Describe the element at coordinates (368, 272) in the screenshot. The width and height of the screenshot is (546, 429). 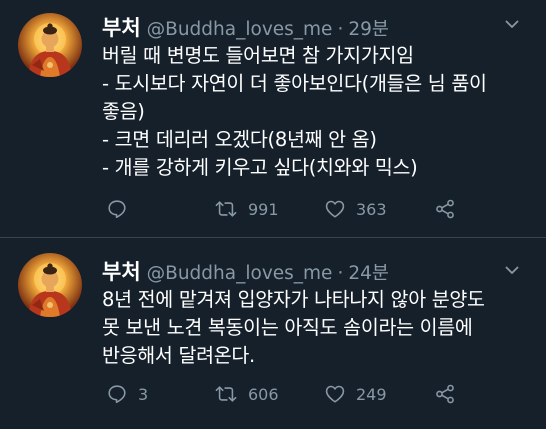
I see `timestamp: 24분` at that location.